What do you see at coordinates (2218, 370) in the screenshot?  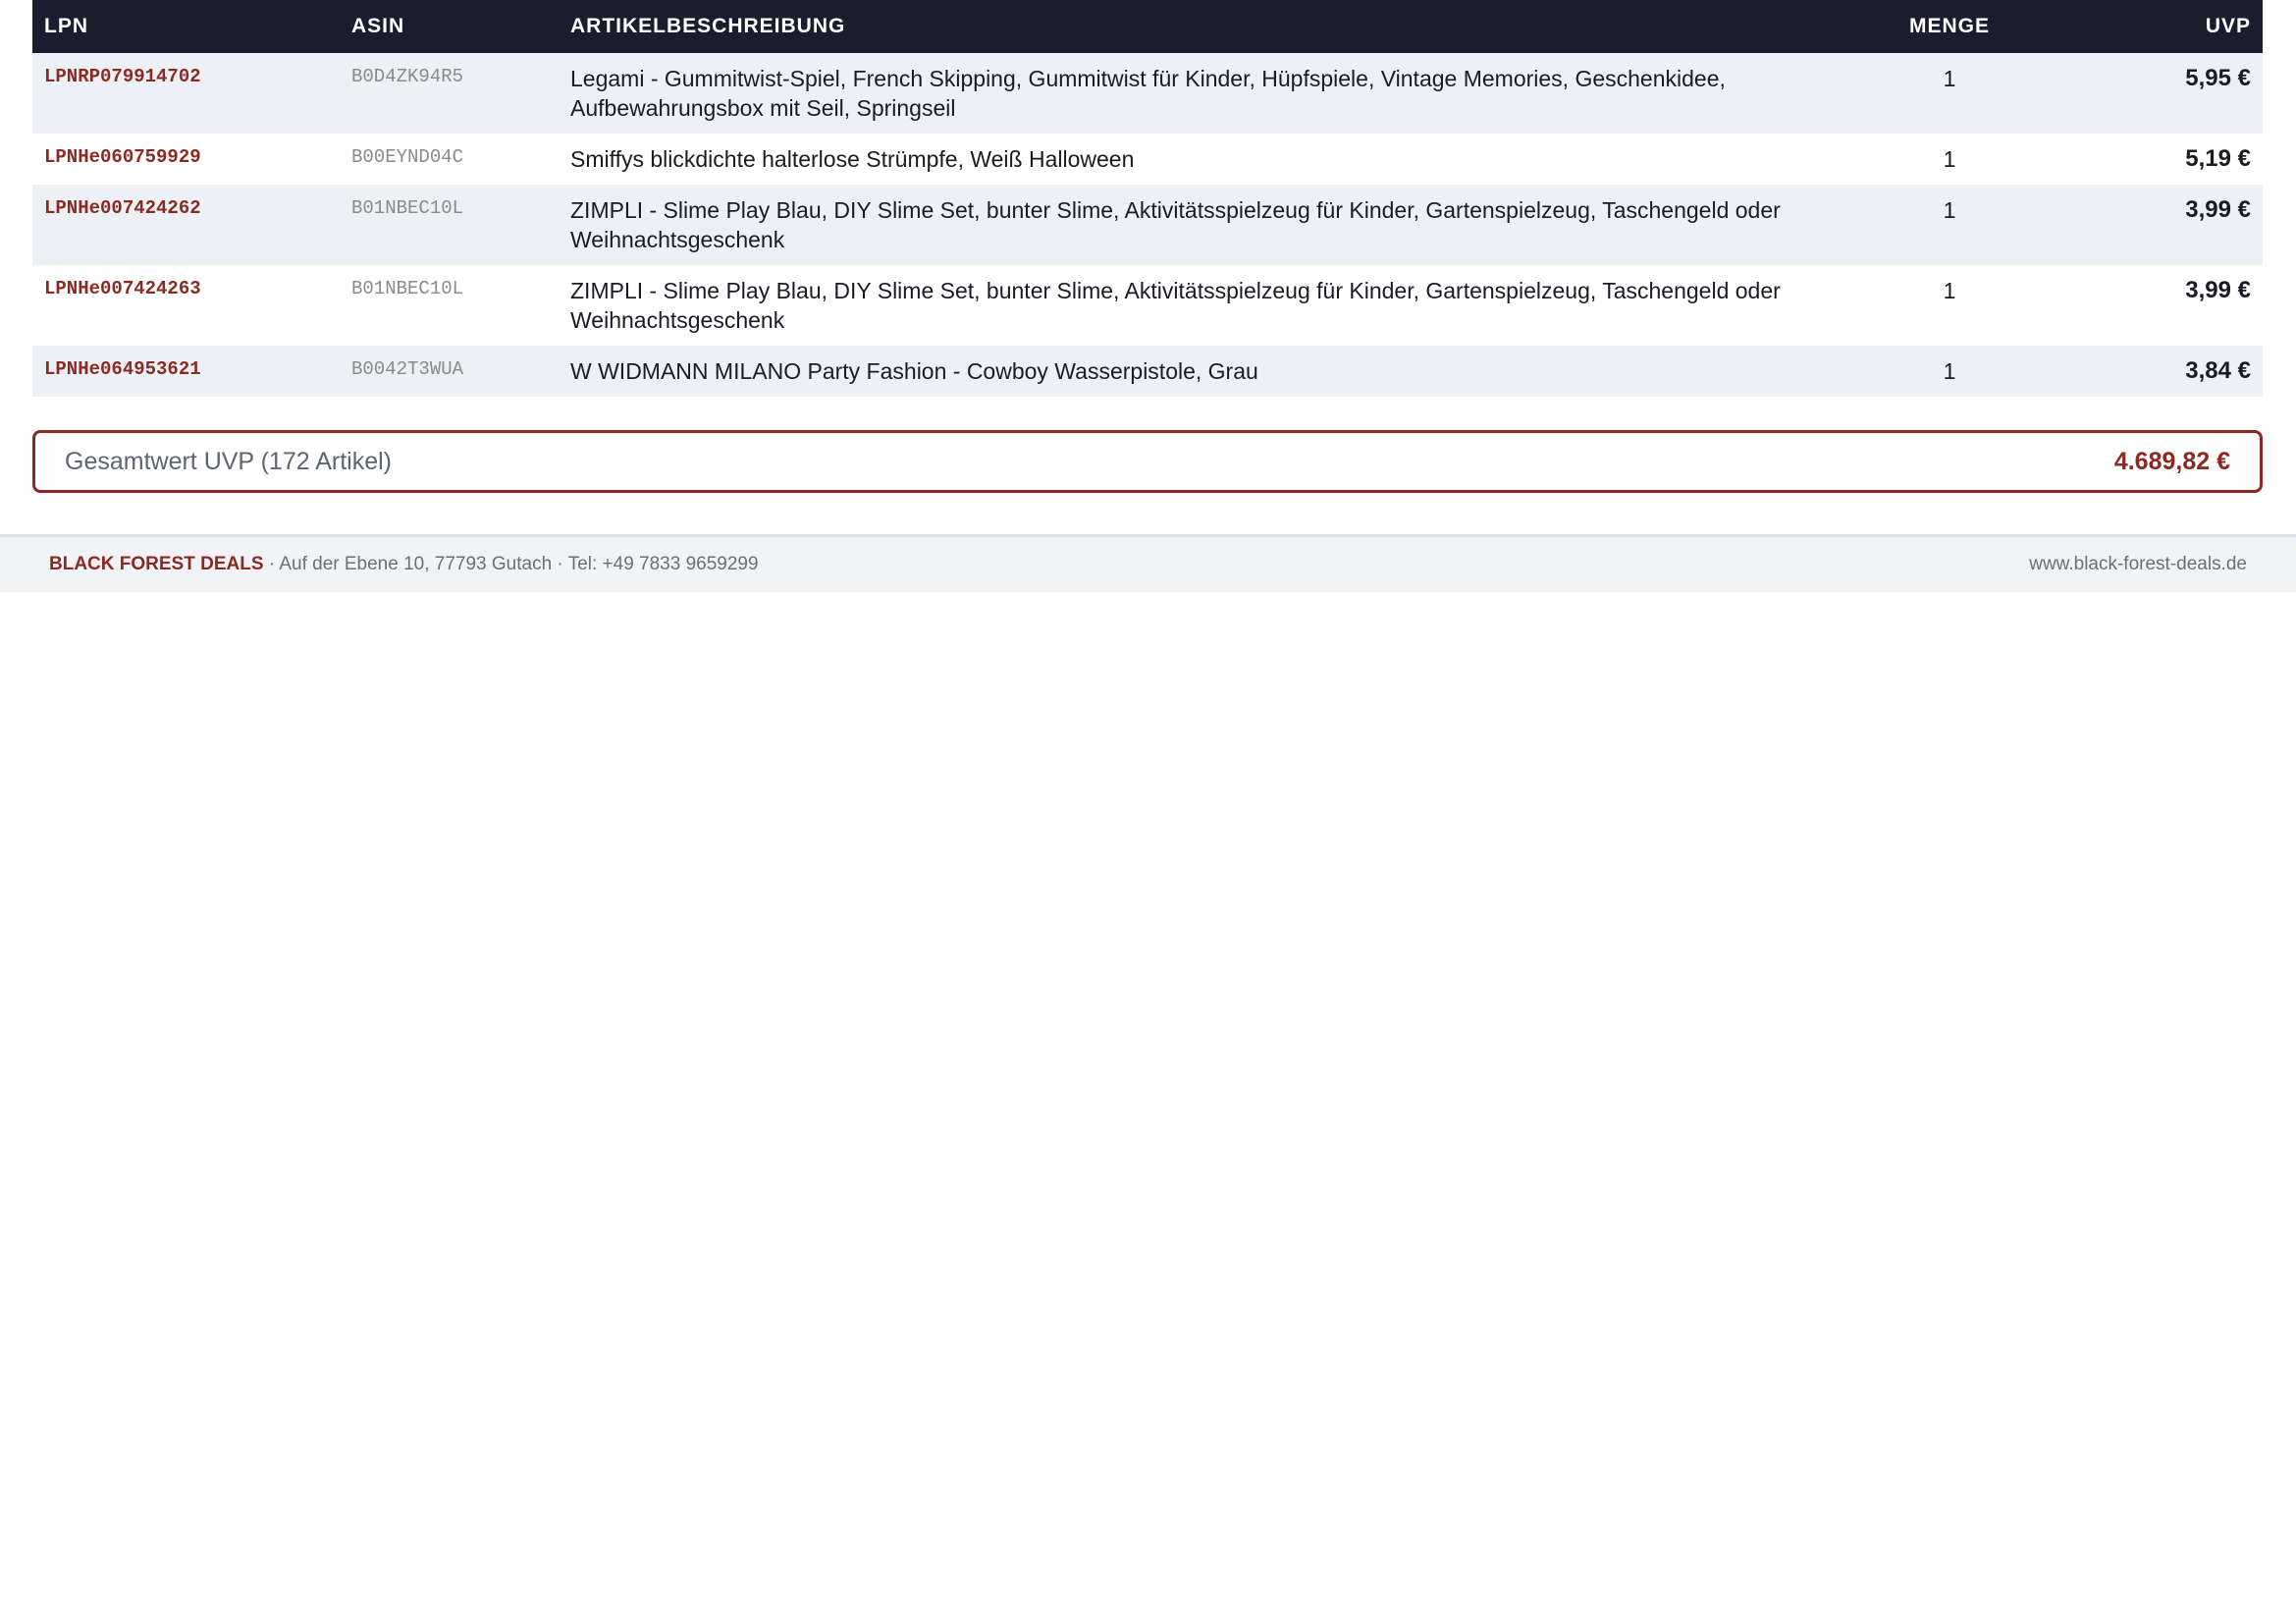 I see `cell-price: 3,84 €` at bounding box center [2218, 370].